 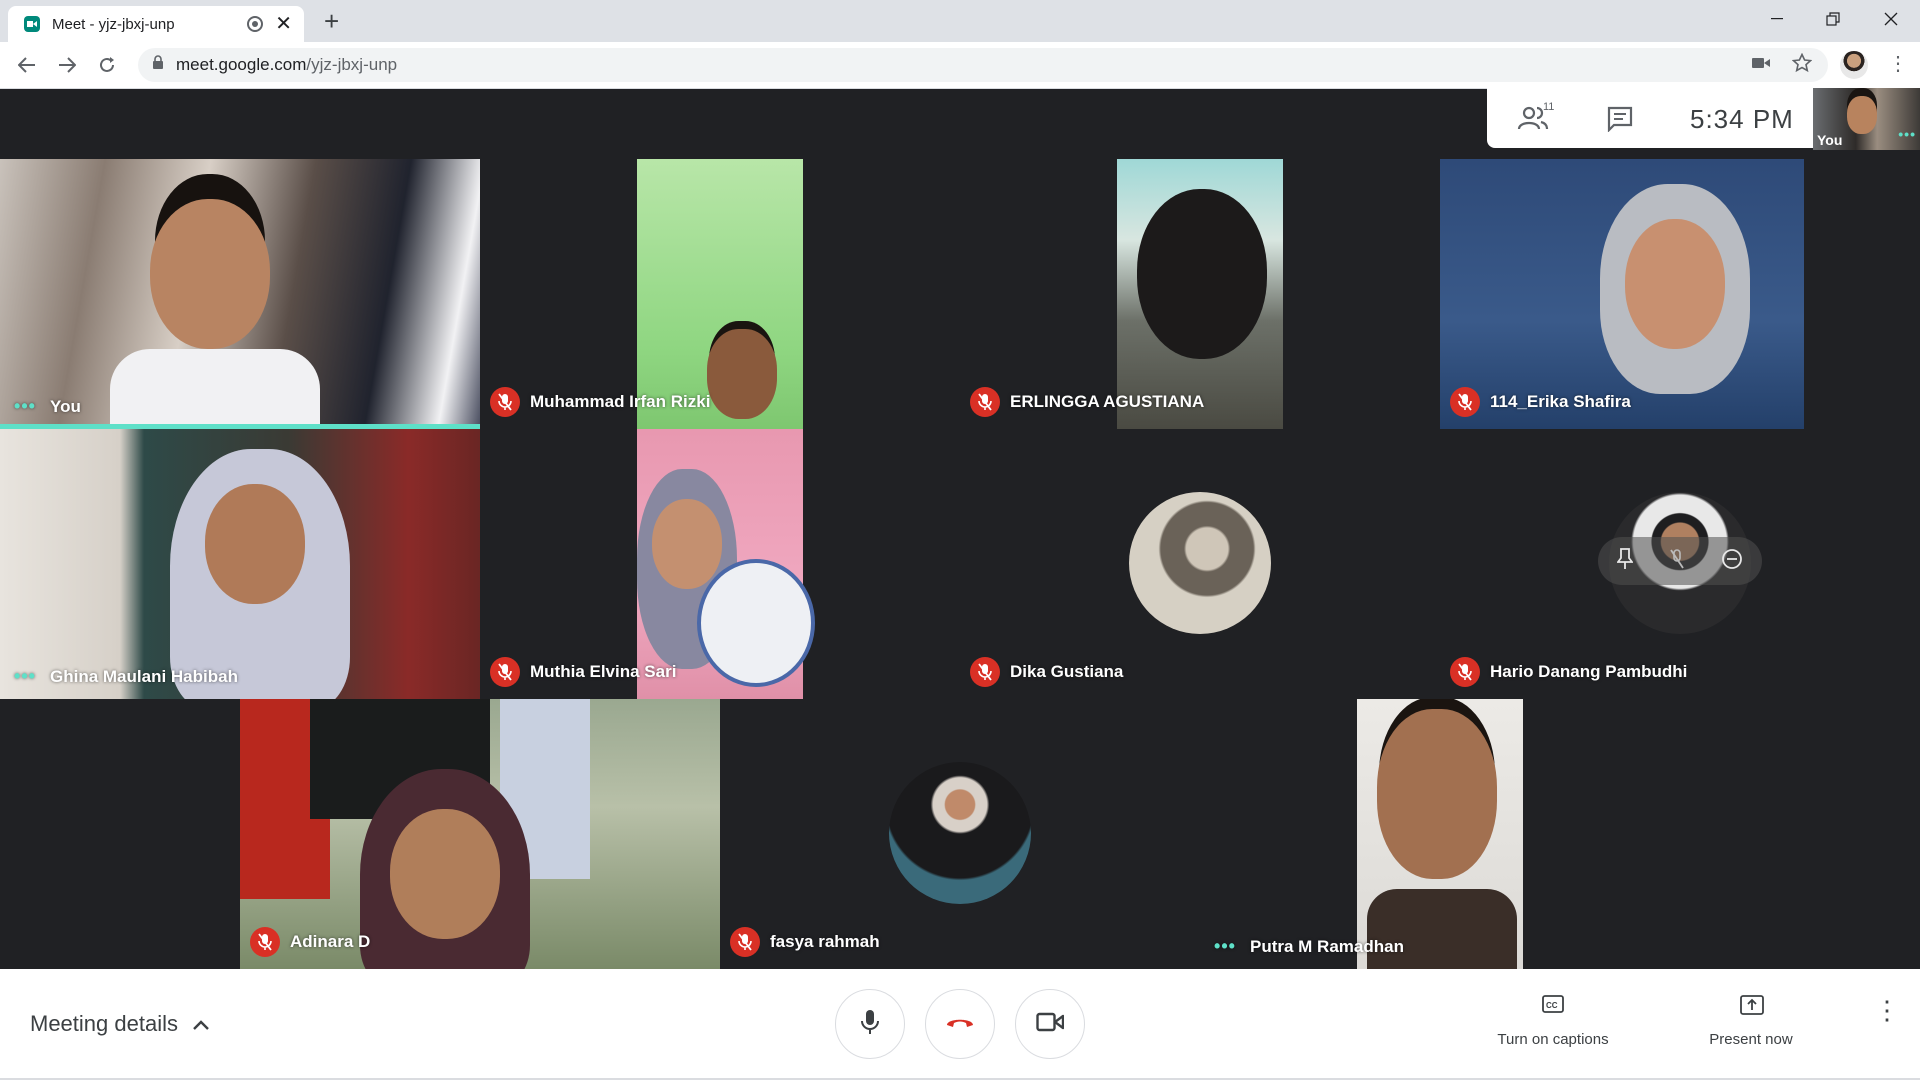 What do you see at coordinates (603, 671) in the screenshot?
I see `participant-name: Muthia Elvina Sari` at bounding box center [603, 671].